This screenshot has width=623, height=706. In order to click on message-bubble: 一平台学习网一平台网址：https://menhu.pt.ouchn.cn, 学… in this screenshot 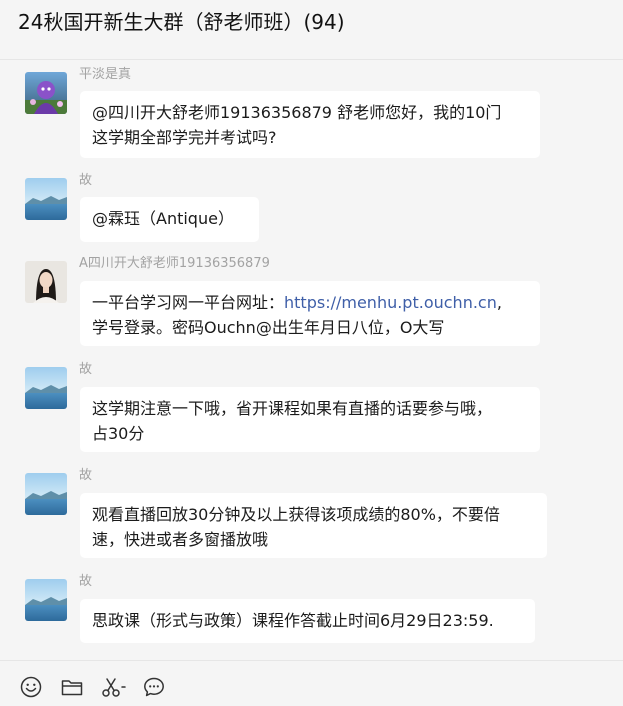, I will do `click(310, 313)`.